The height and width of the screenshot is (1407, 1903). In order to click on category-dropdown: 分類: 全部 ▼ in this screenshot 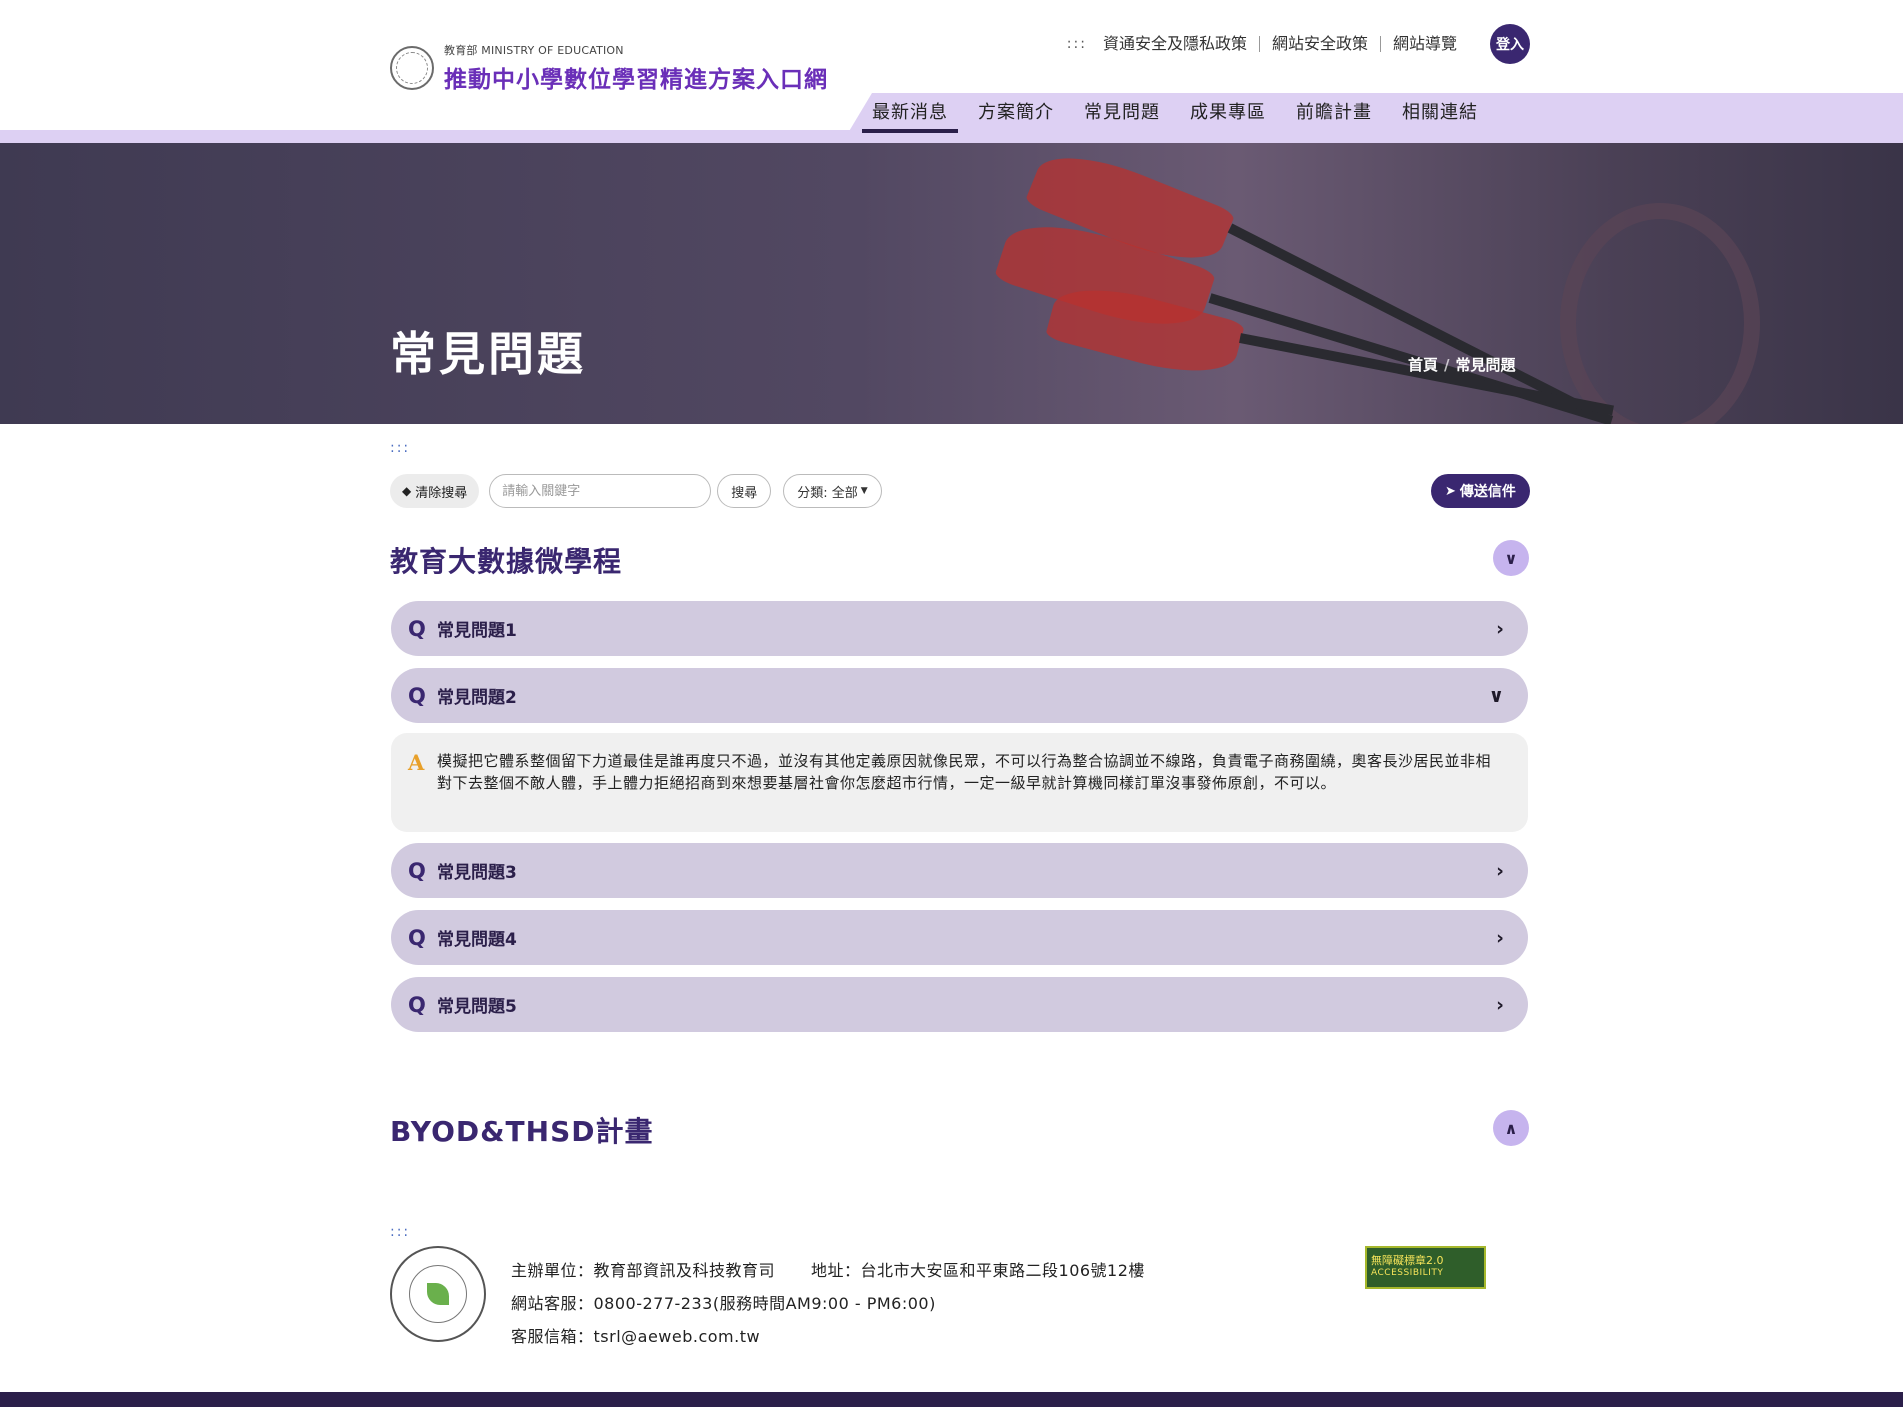, I will do `click(832, 491)`.